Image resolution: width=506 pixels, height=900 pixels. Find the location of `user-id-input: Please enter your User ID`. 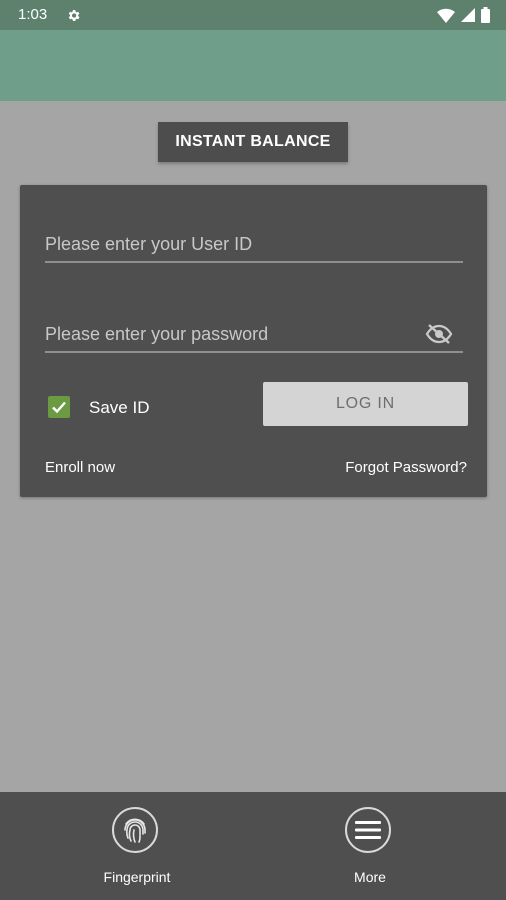

user-id-input: Please enter your User ID is located at coordinates (254, 243).